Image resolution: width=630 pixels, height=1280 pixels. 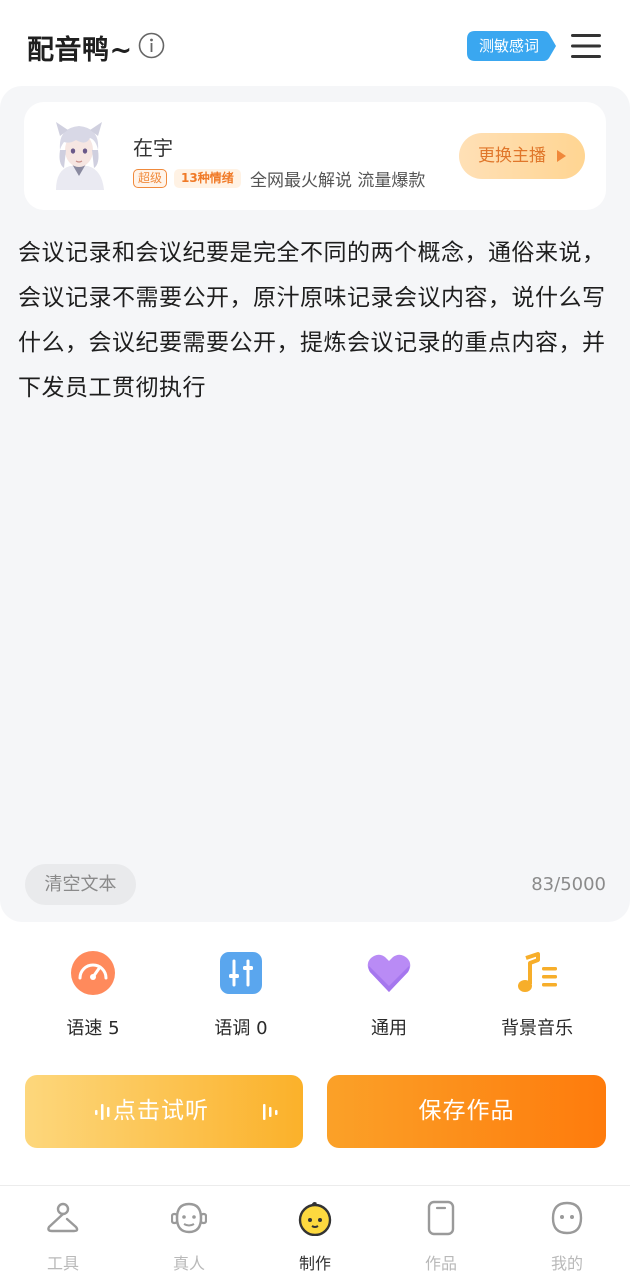 I want to click on speed-label: 语速 5, so click(x=93, y=1028).